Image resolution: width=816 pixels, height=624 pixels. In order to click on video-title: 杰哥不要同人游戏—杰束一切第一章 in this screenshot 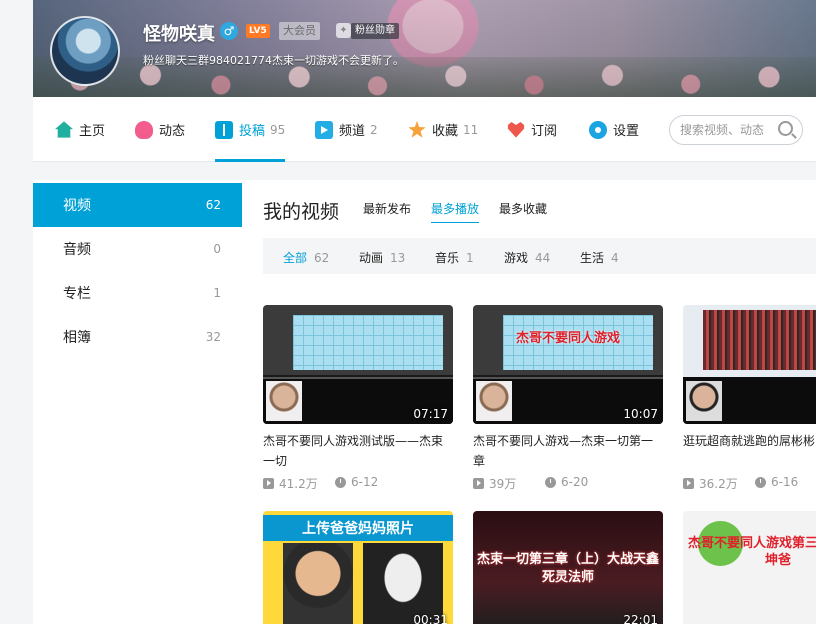, I will do `click(568, 451)`.